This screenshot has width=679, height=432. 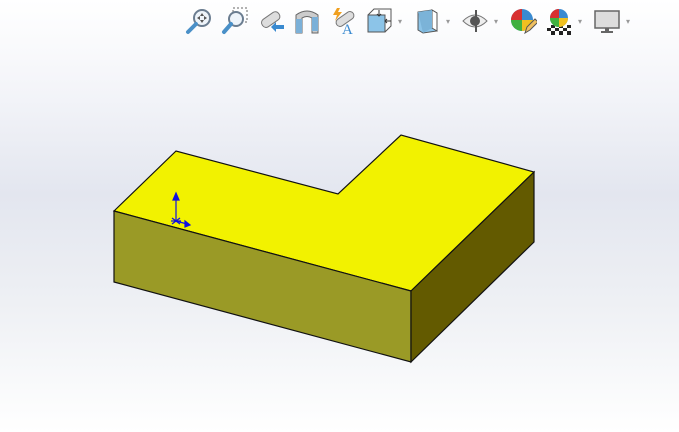 I want to click on view-settings-icon, so click(x=607, y=21).